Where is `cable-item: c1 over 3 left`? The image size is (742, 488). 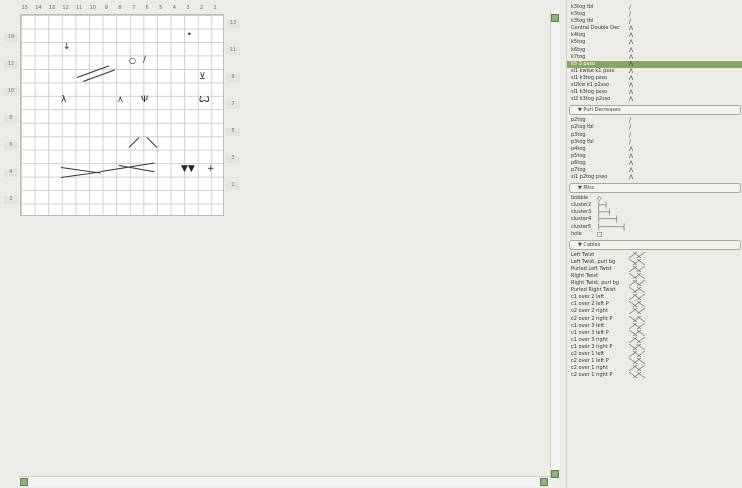 cable-item: c1 over 3 left is located at coordinates (654, 326).